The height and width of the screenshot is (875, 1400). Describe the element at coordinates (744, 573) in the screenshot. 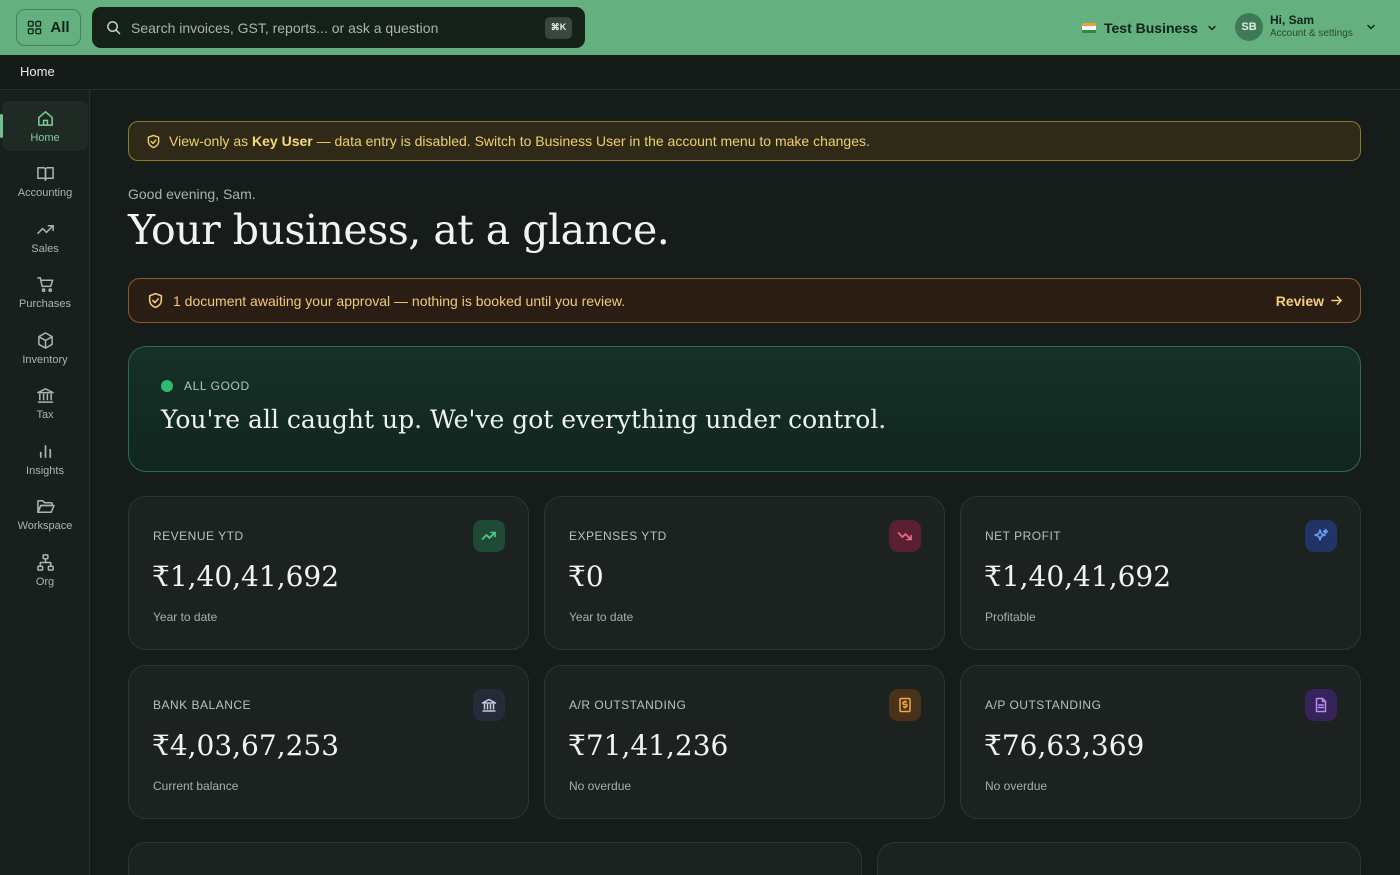

I see `kpi-card-expenses: EXPENSES YTD ₹0 Year to date` at that location.